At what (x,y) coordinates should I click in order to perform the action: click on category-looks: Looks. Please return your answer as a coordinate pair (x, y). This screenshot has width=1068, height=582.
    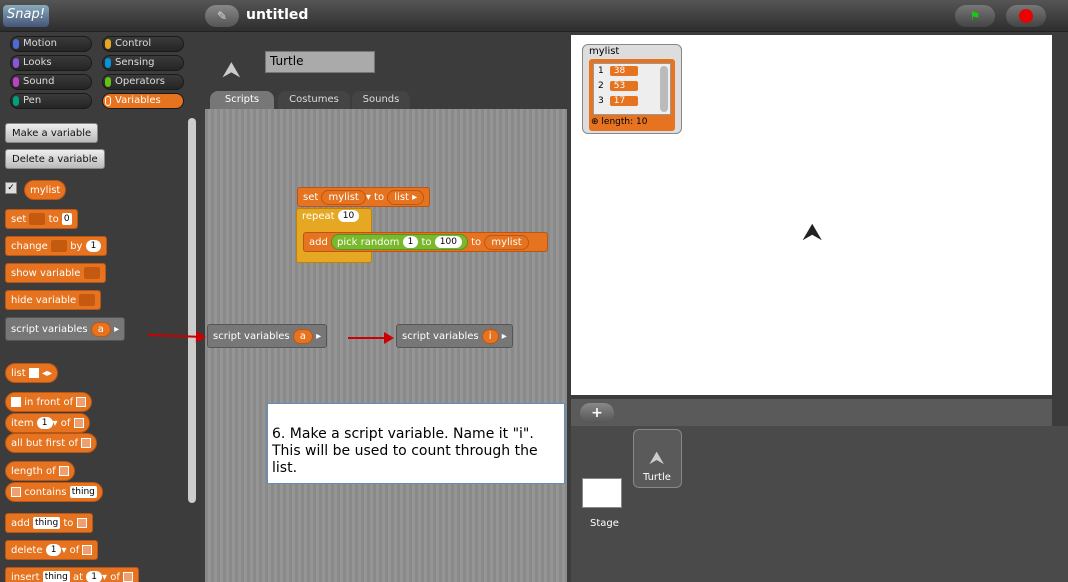
    Looking at the image, I should click on (51, 63).